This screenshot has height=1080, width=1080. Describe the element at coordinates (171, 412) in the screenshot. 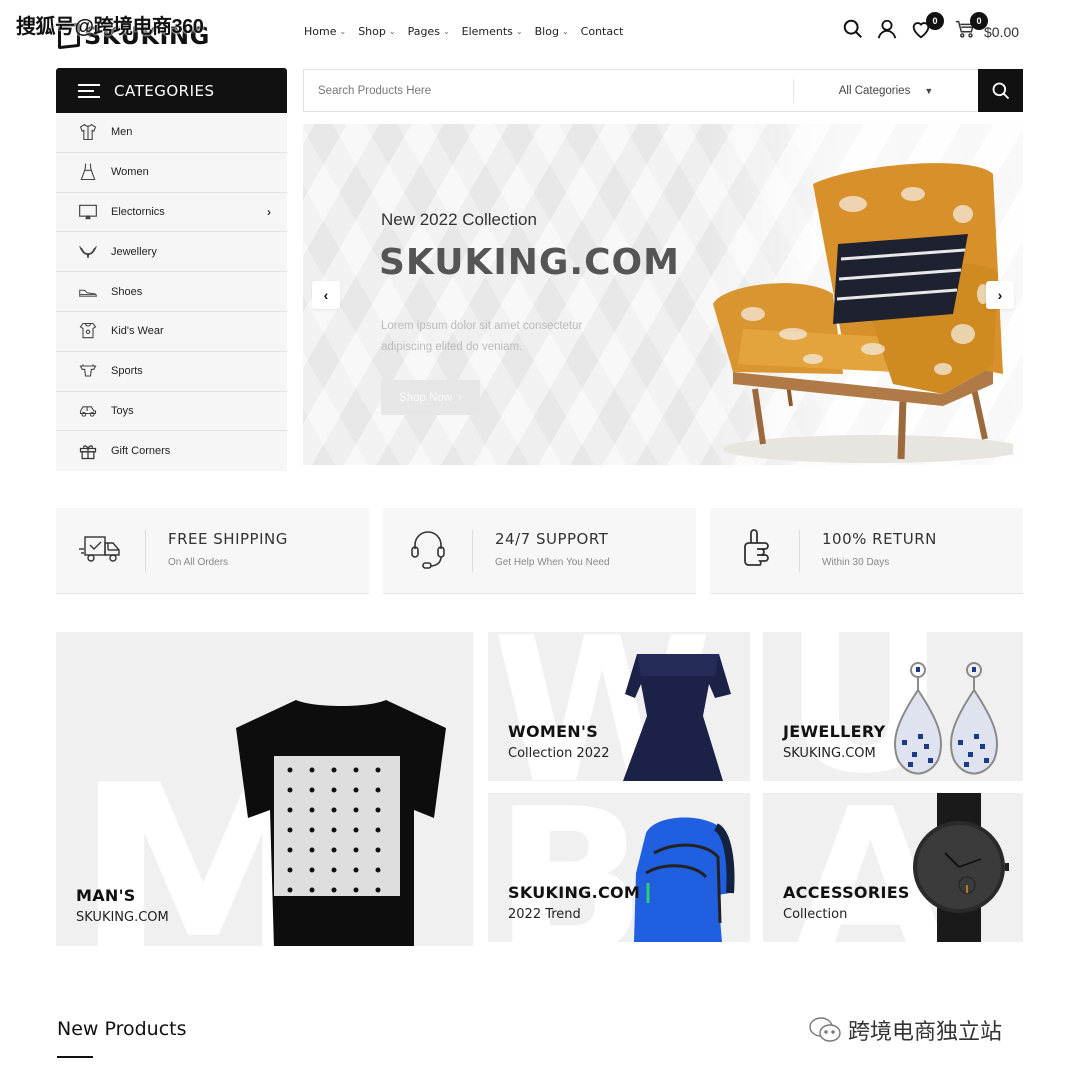

I see `category-toys: Toys` at that location.